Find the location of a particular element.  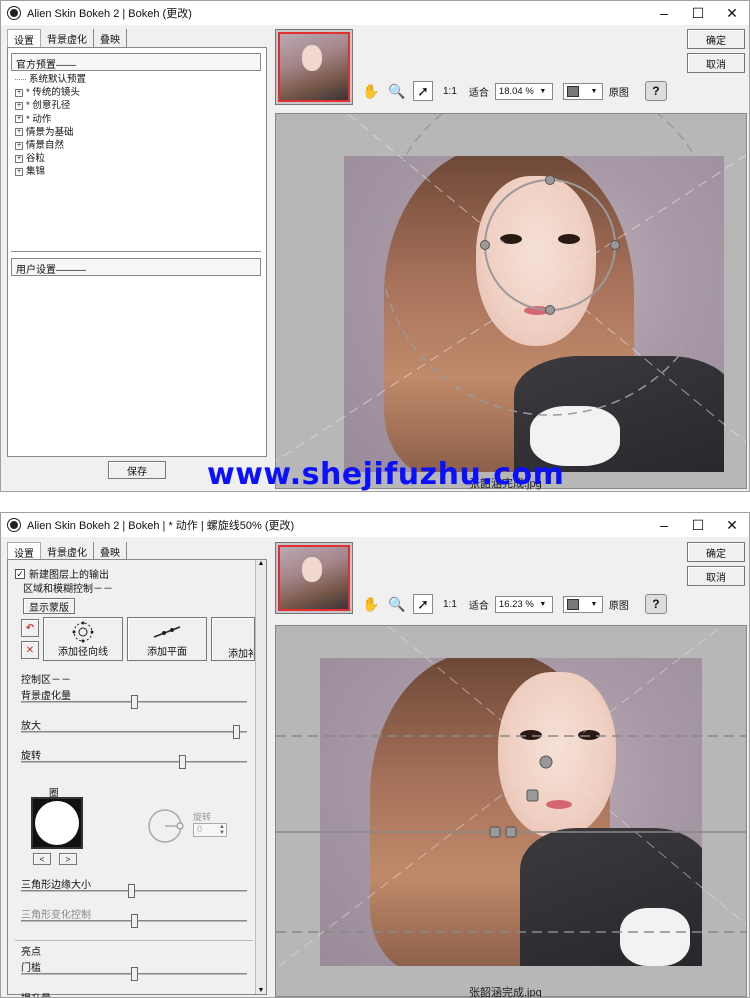

triangle-edge-size-slider: 三角形边缘大小 is located at coordinates (135, 891).